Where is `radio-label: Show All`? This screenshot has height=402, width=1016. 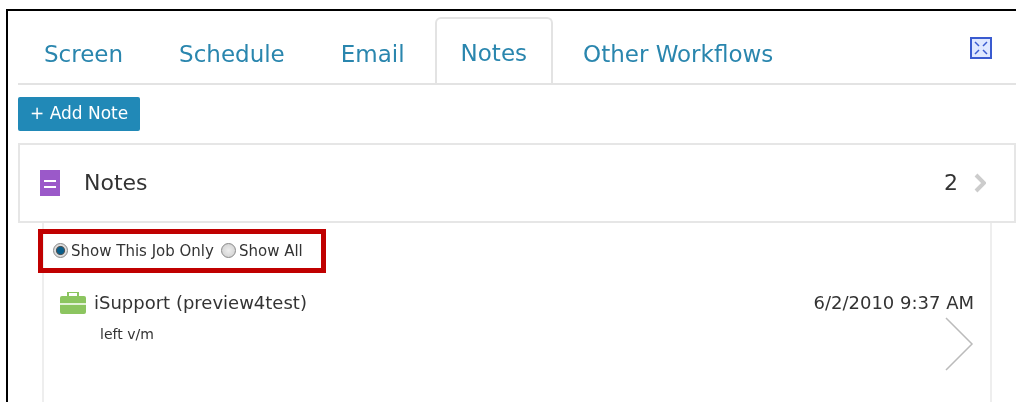
radio-label: Show All is located at coordinates (270, 250).